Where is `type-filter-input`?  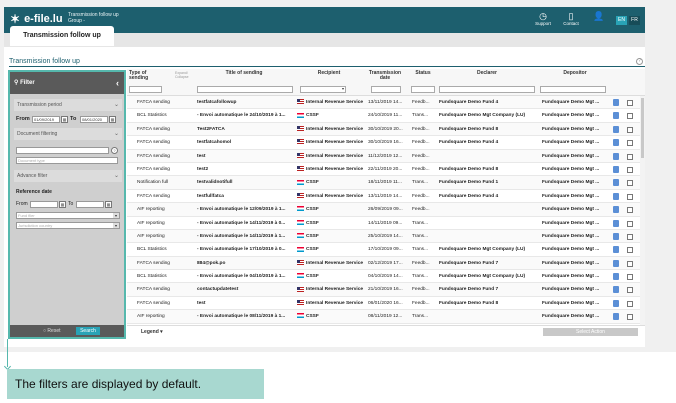
type-filter-input is located at coordinates (145, 89).